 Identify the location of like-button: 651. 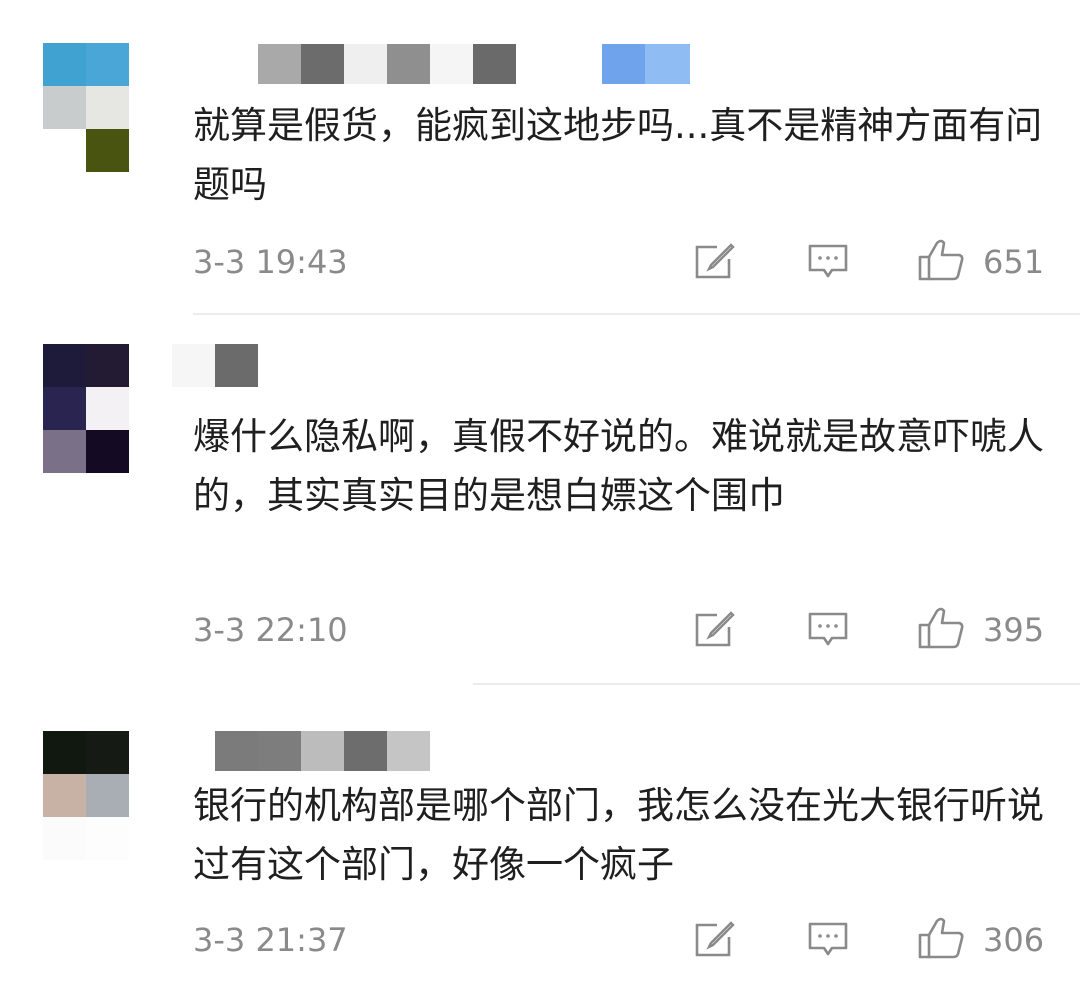
(981, 262).